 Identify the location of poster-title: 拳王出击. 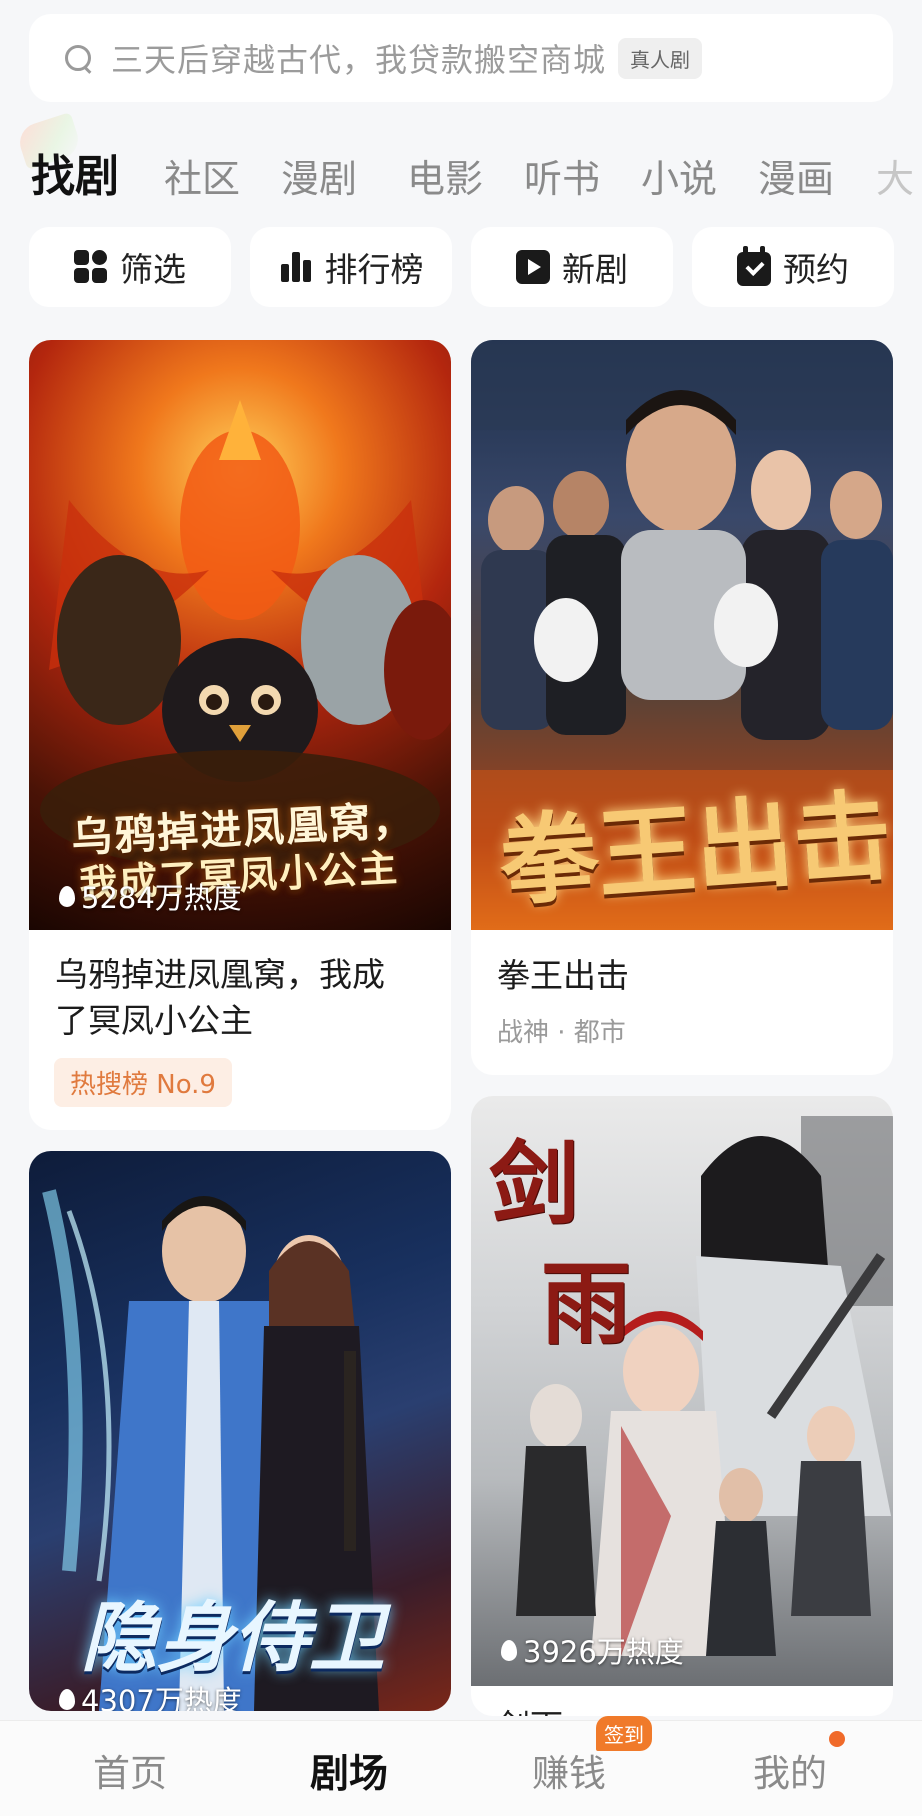
(694, 849).